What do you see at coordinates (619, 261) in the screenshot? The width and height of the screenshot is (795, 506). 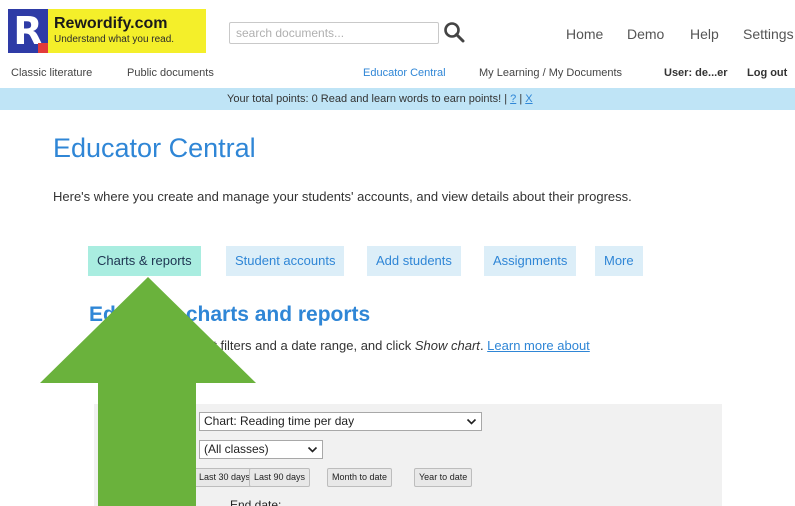 I see `tab-more: More` at bounding box center [619, 261].